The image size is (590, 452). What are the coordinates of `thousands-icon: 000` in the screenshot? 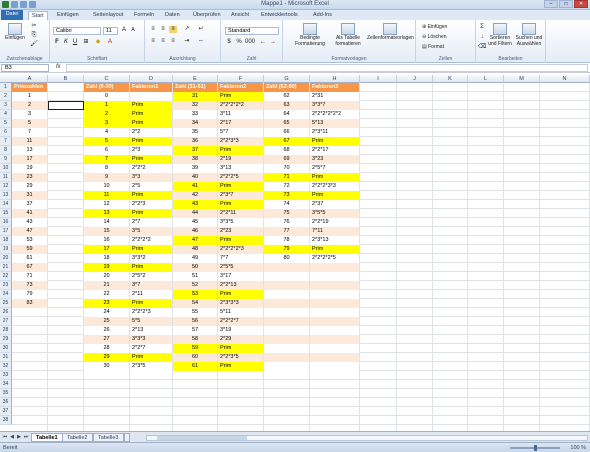 It's located at (250, 42).